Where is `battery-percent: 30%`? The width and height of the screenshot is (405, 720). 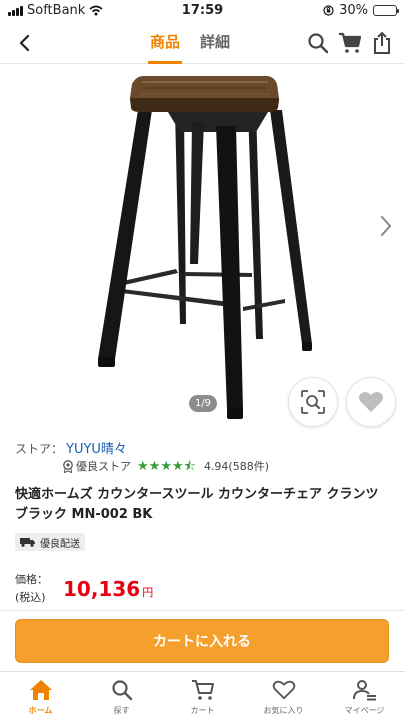
battery-percent: 30% is located at coordinates (353, 10).